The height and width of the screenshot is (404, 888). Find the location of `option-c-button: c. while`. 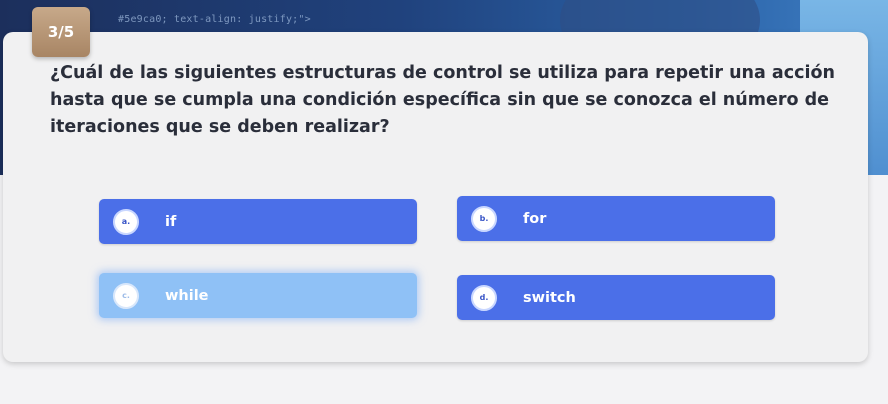

option-c-button: c. while is located at coordinates (258, 295).